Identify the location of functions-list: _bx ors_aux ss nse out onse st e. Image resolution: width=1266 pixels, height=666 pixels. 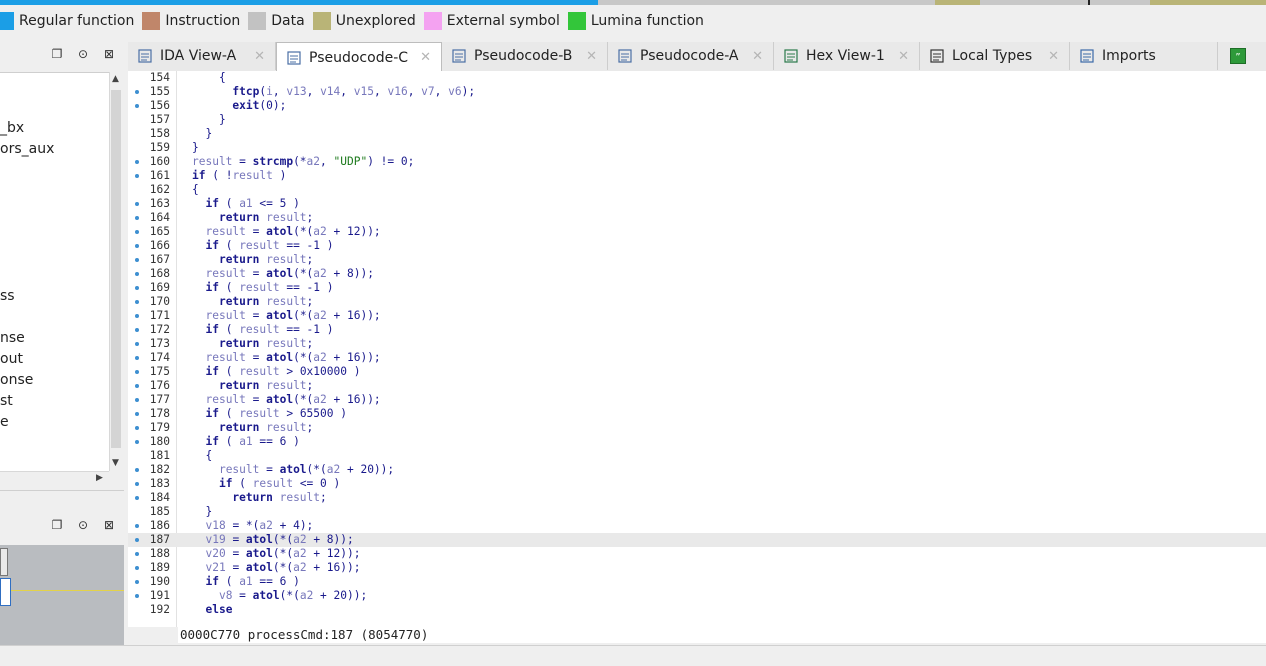
(54, 272).